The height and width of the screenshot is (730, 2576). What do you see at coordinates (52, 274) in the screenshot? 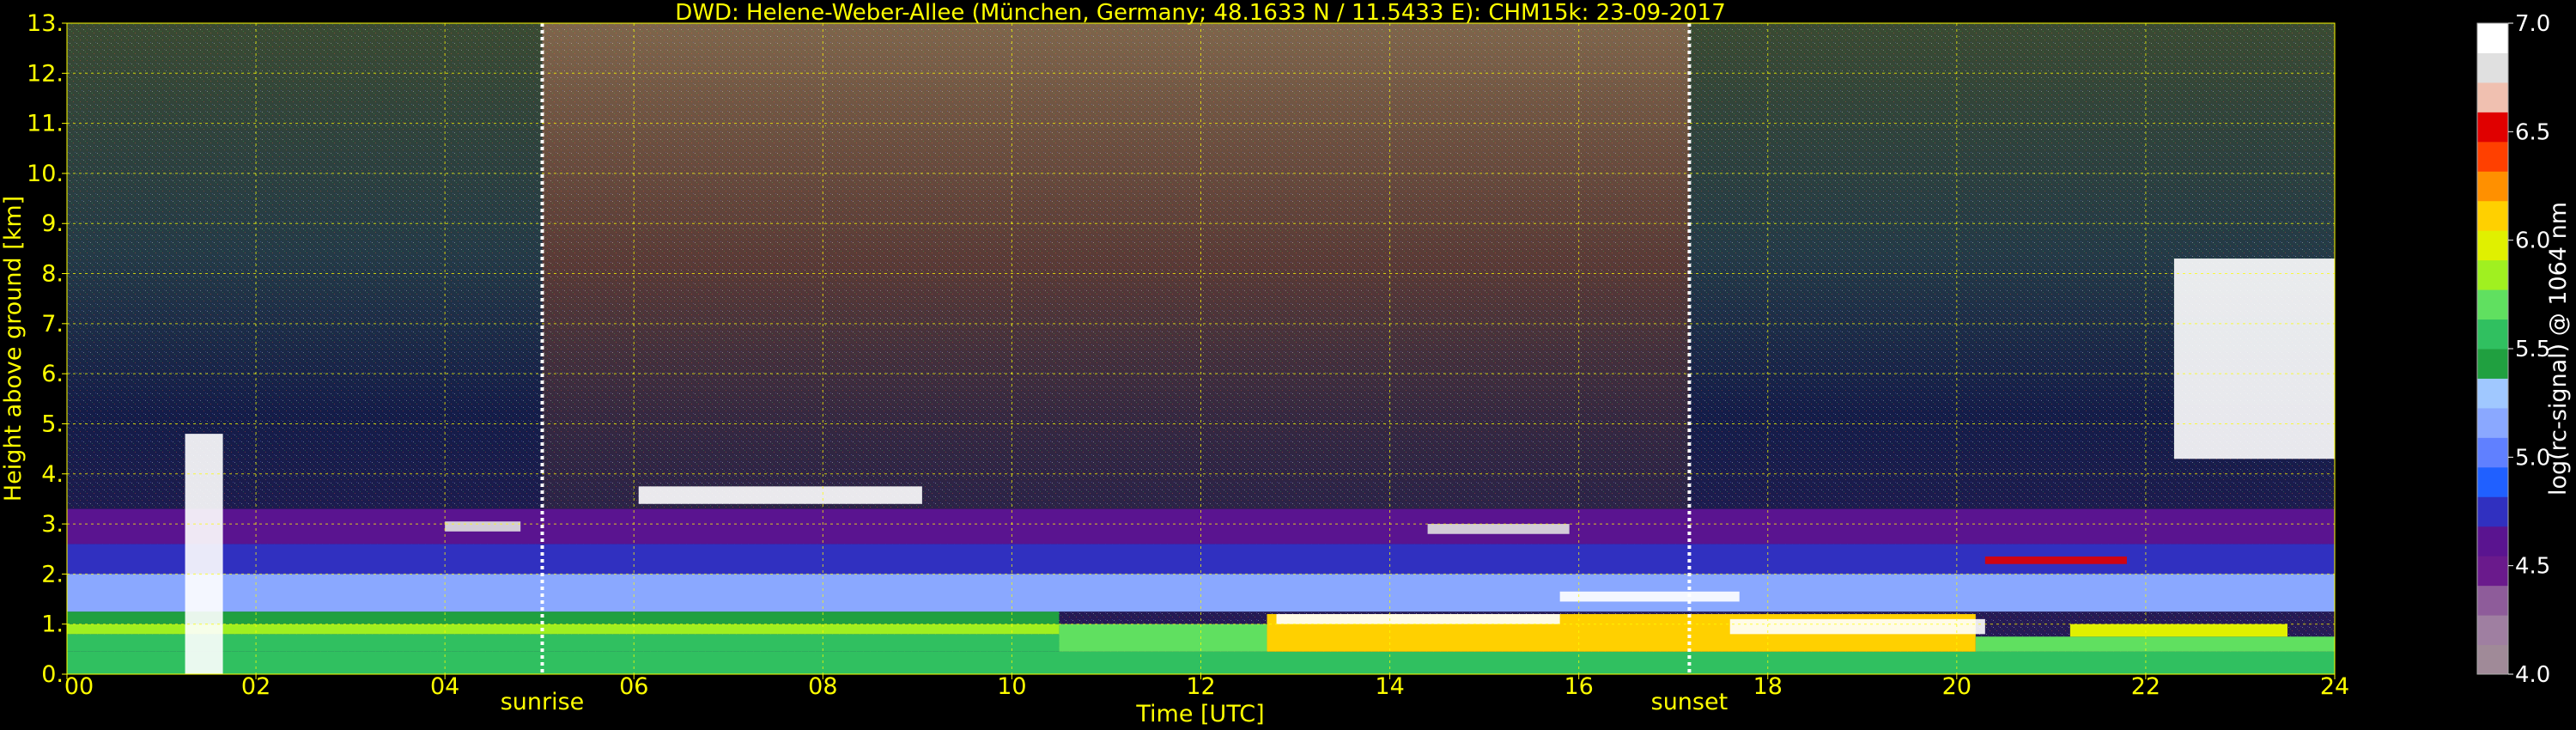
I see `y-tick-label: 8.` at bounding box center [52, 274].